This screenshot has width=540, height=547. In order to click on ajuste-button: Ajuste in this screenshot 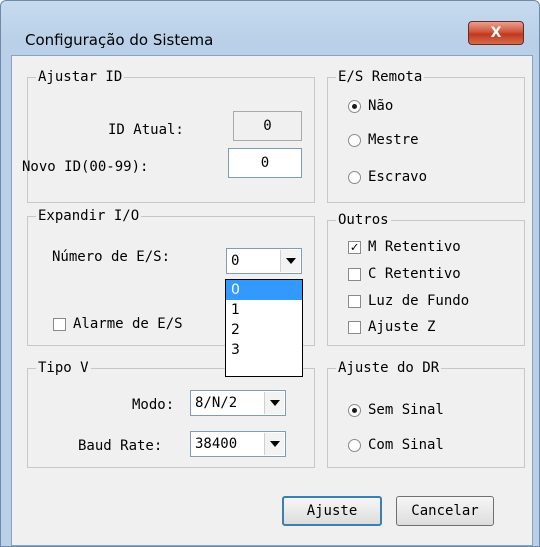, I will do `click(332, 511)`.